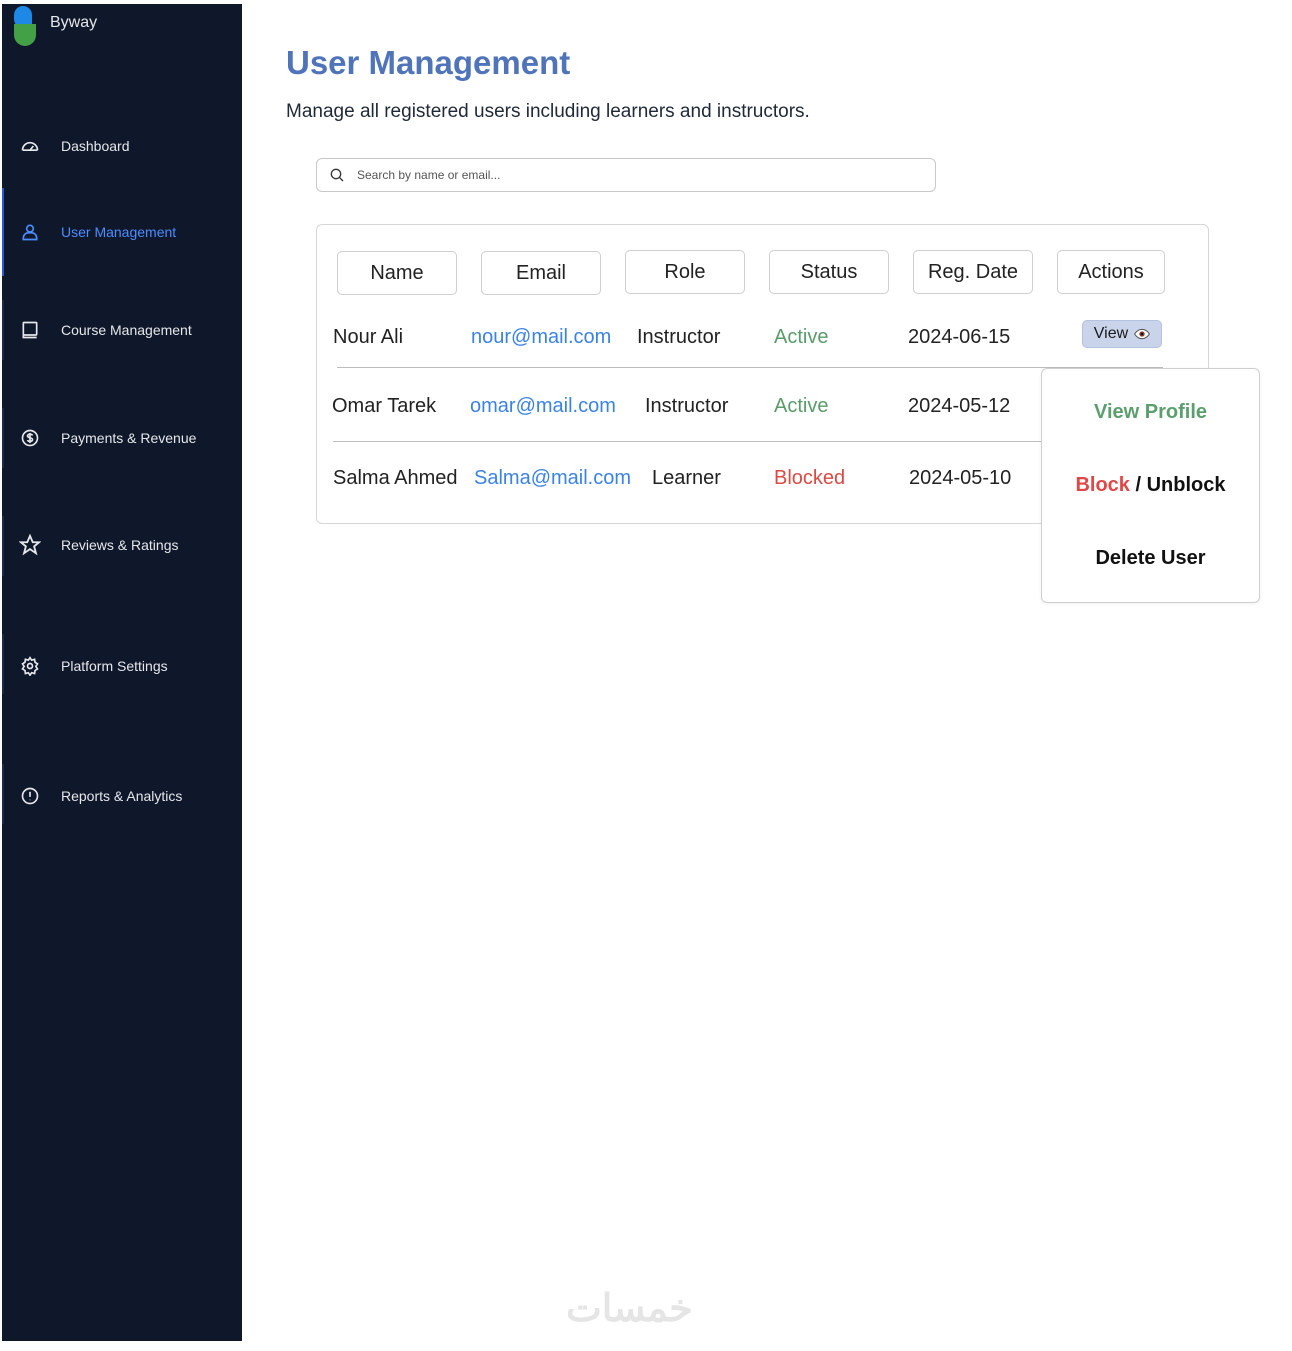 The height and width of the screenshot is (1351, 1292). What do you see at coordinates (30, 438) in the screenshot?
I see `dollar-circle-icon` at bounding box center [30, 438].